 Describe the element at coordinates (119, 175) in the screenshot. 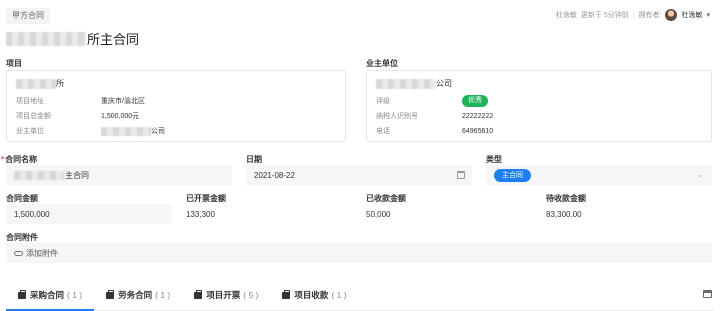

I see `contract-name-input: 主合同` at that location.